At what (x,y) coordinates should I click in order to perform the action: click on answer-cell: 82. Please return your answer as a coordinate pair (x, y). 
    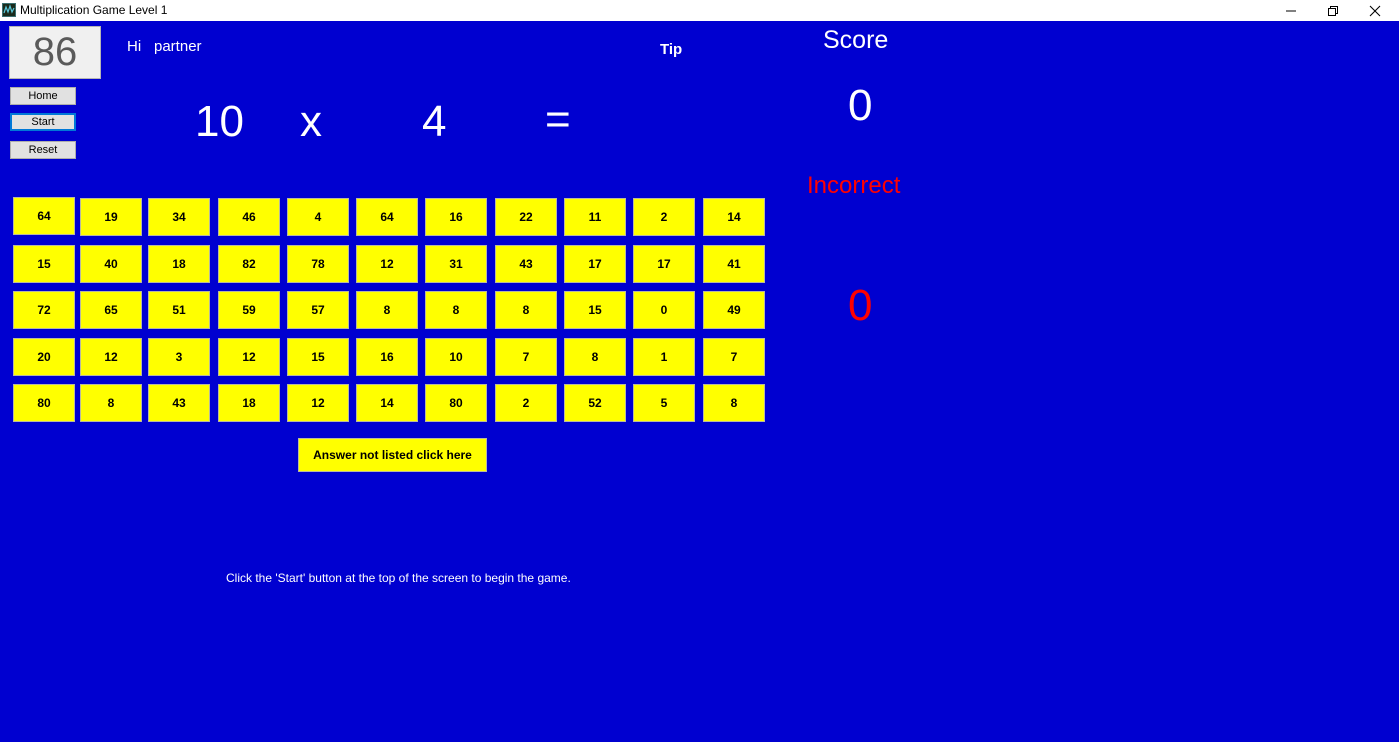
    Looking at the image, I should click on (249, 264).